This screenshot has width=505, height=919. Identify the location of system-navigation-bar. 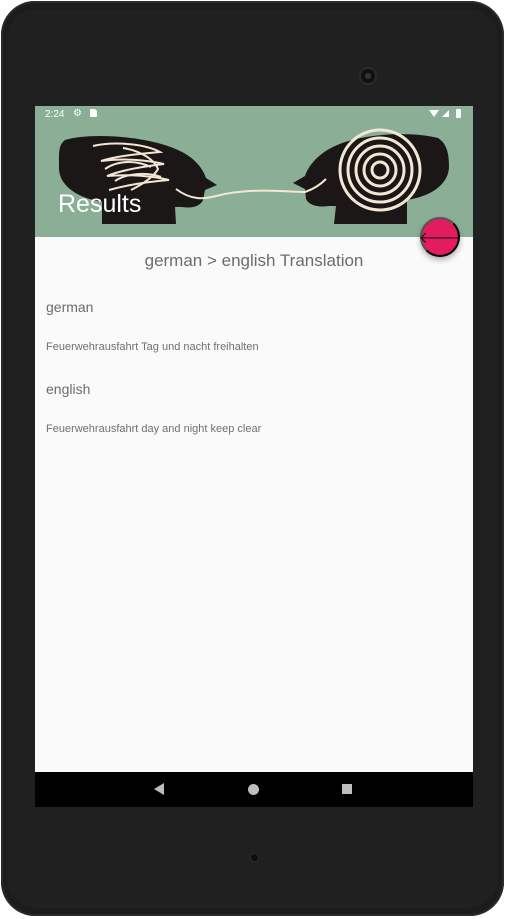
(254, 789).